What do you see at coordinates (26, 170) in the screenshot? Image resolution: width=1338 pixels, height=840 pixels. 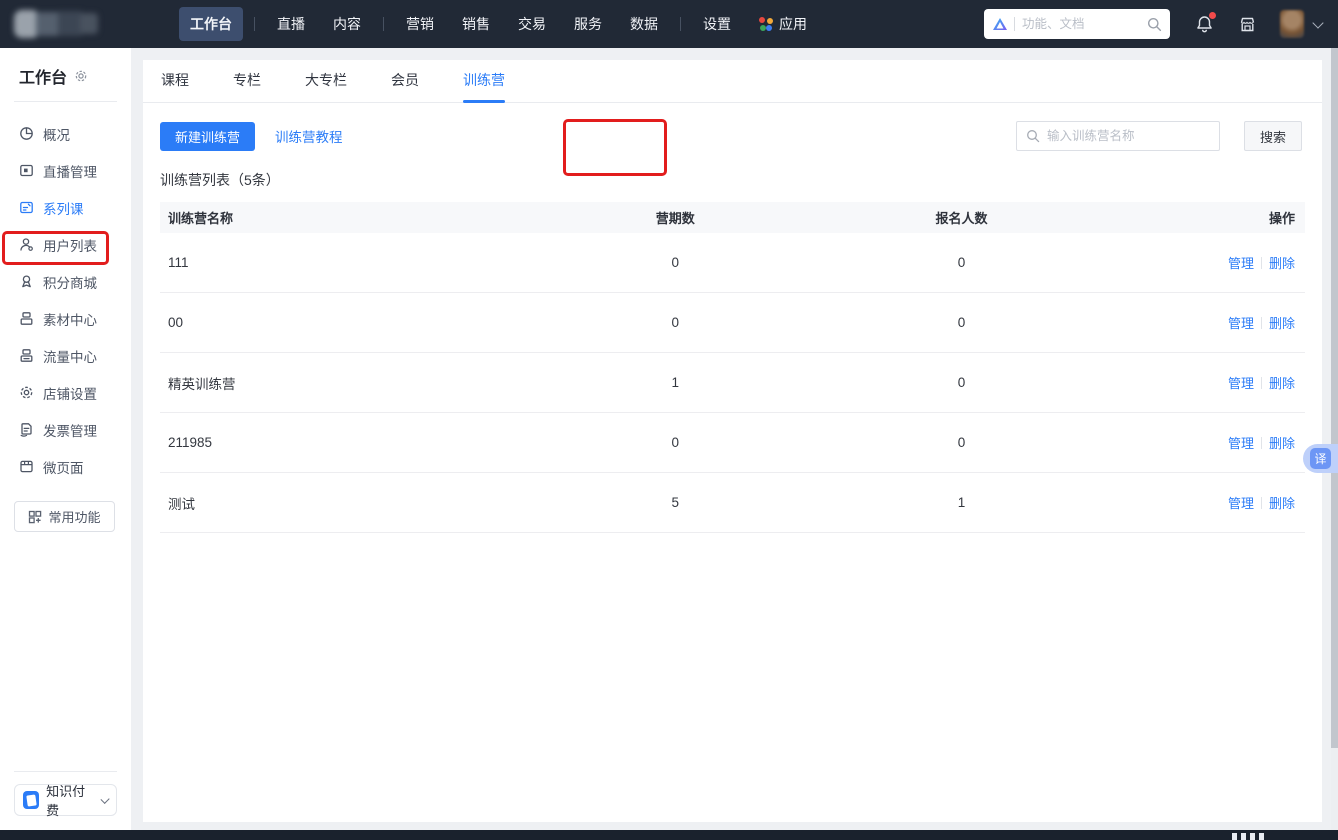 I see `live-icon` at bounding box center [26, 170].